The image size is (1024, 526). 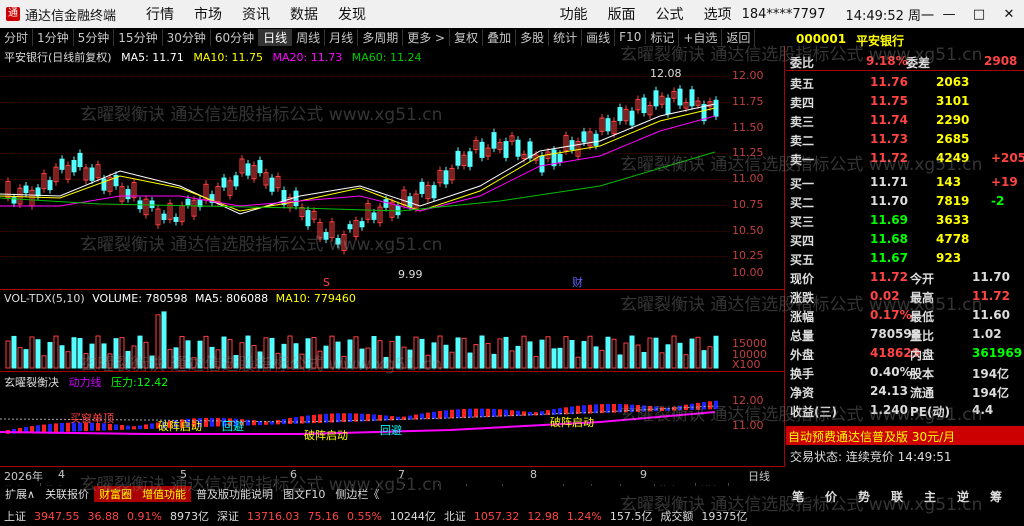 I want to click on quote-nav-button: 价, so click(x=831, y=496).